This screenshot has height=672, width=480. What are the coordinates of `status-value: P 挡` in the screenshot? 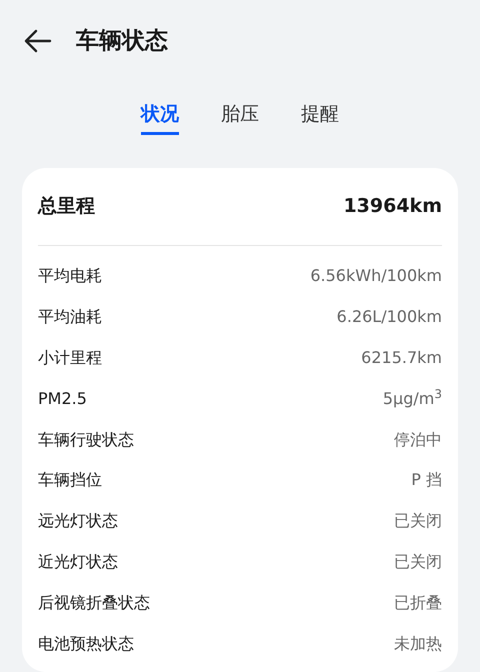 It's located at (426, 480).